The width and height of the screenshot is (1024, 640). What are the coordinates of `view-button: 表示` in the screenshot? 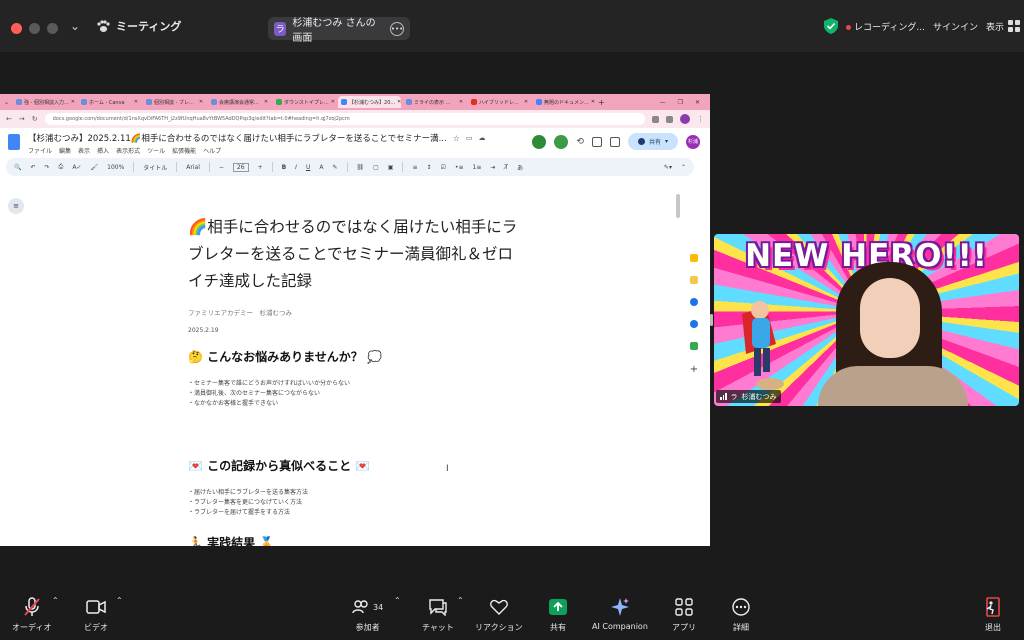 It's located at (1003, 26).